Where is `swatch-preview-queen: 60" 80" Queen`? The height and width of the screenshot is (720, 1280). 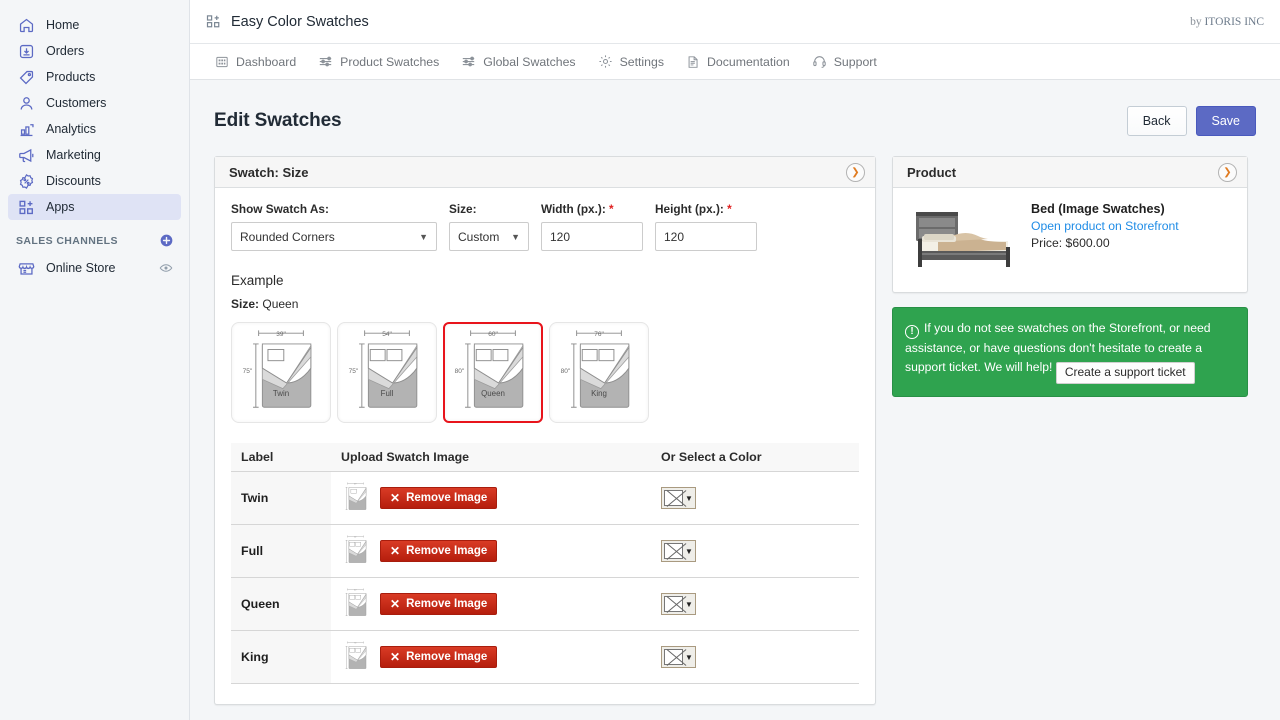
swatch-preview-queen: 60" 80" Queen is located at coordinates (493, 372).